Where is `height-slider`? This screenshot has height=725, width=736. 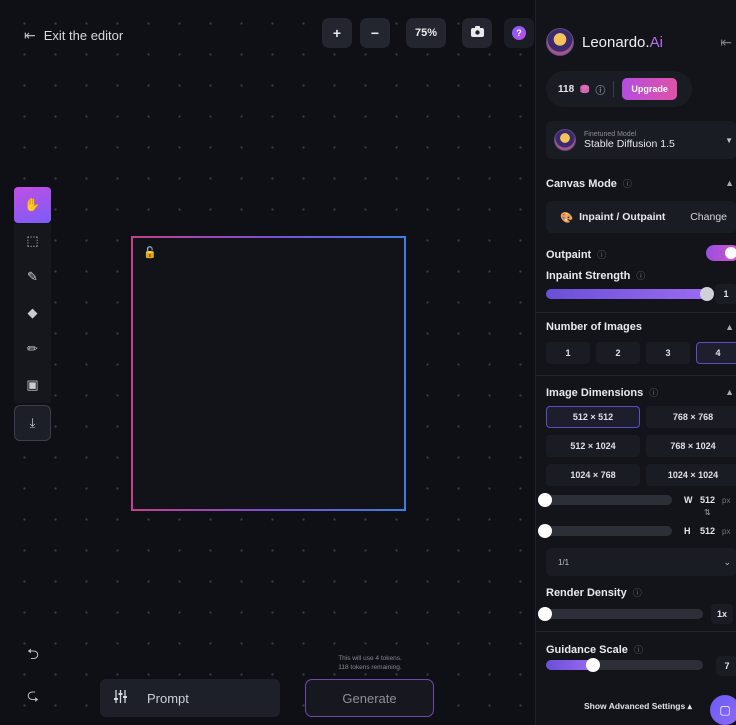
height-slider is located at coordinates (605, 531).